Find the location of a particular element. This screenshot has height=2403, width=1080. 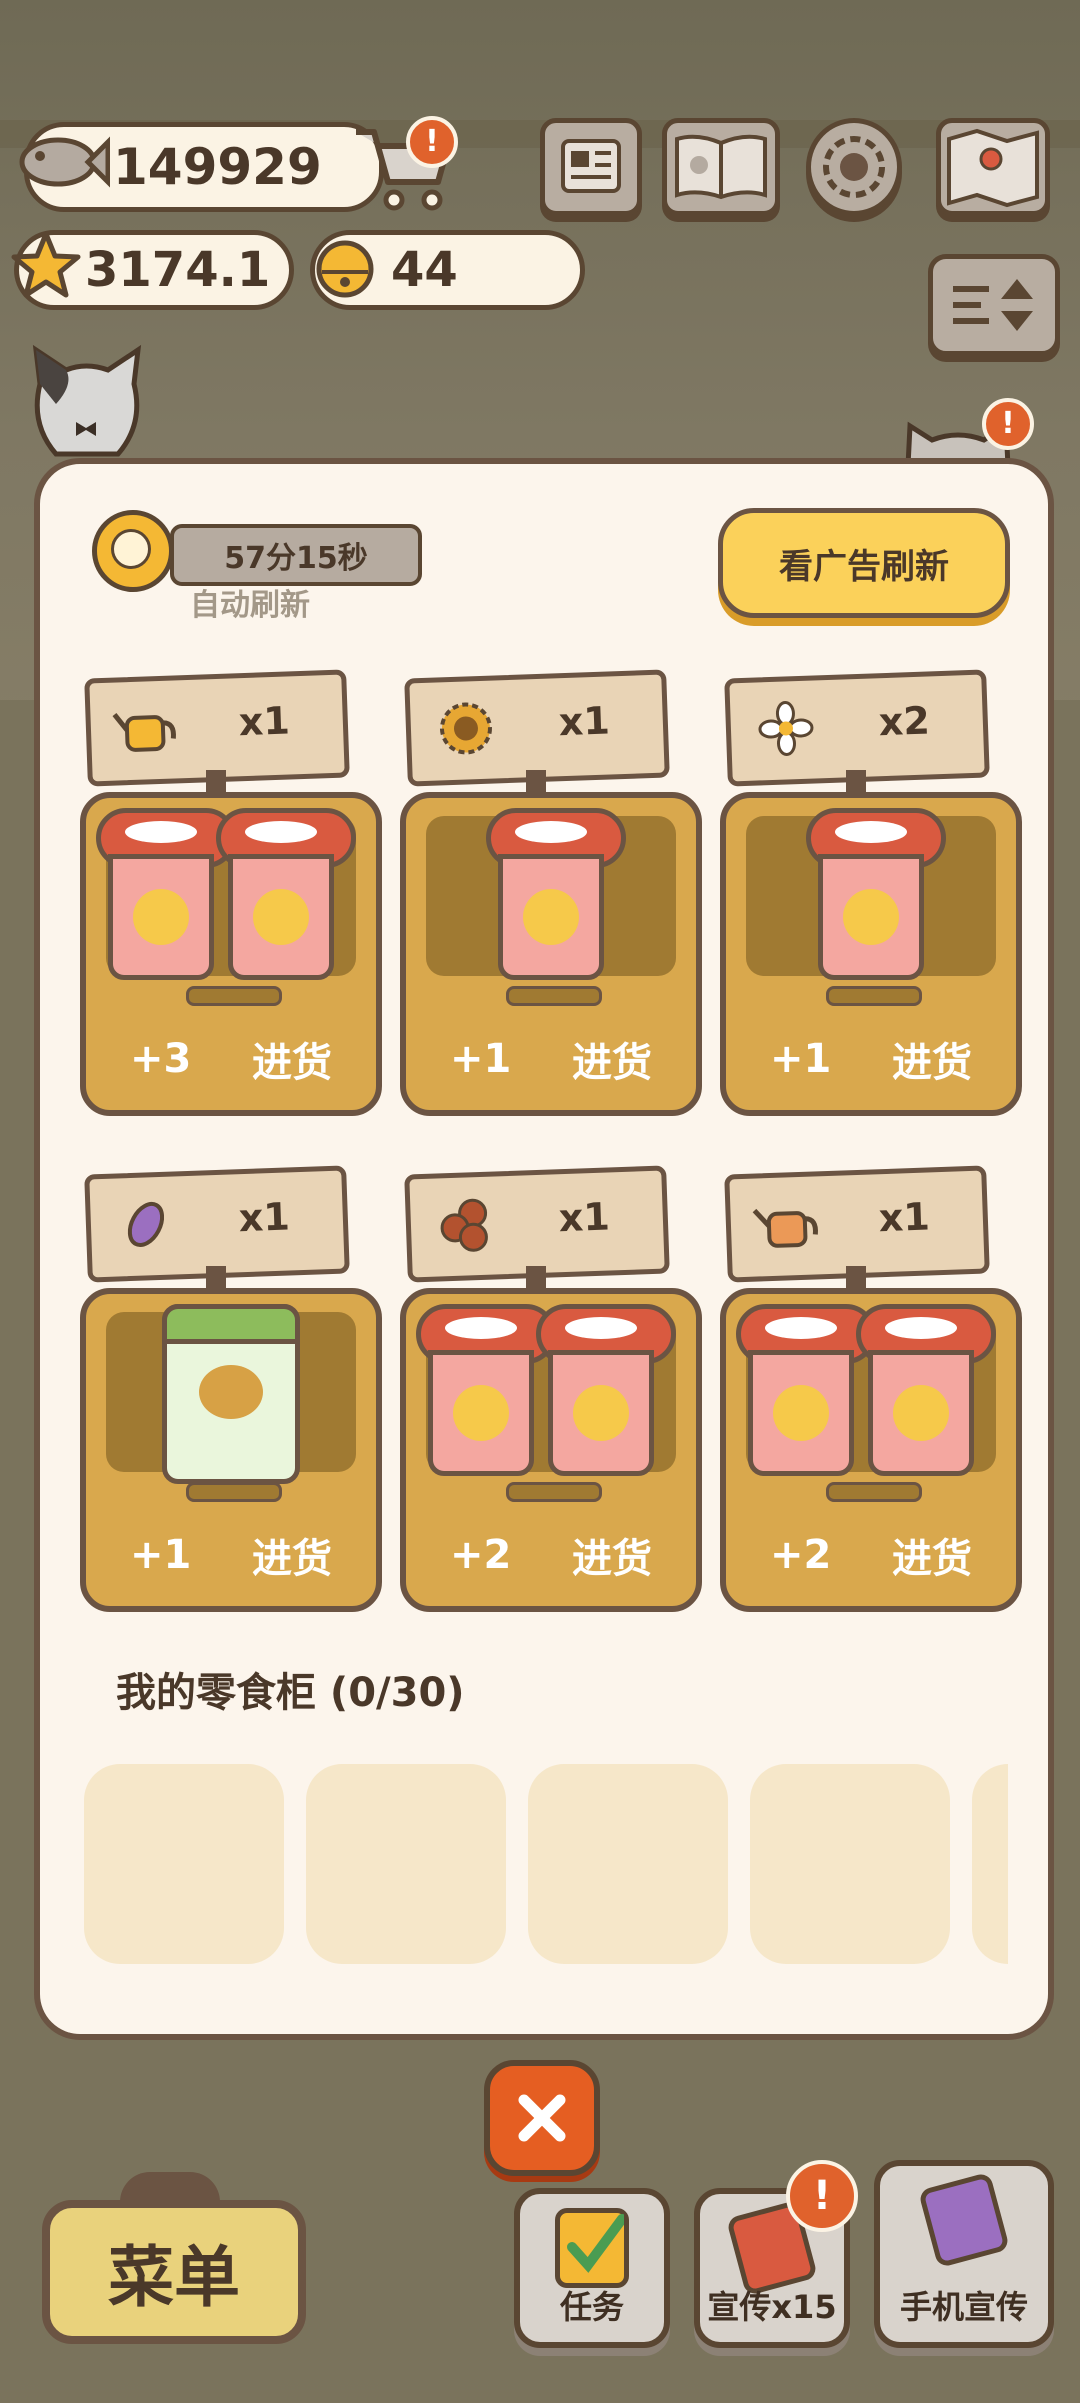

fish-count: 149929 is located at coordinates (217, 167).